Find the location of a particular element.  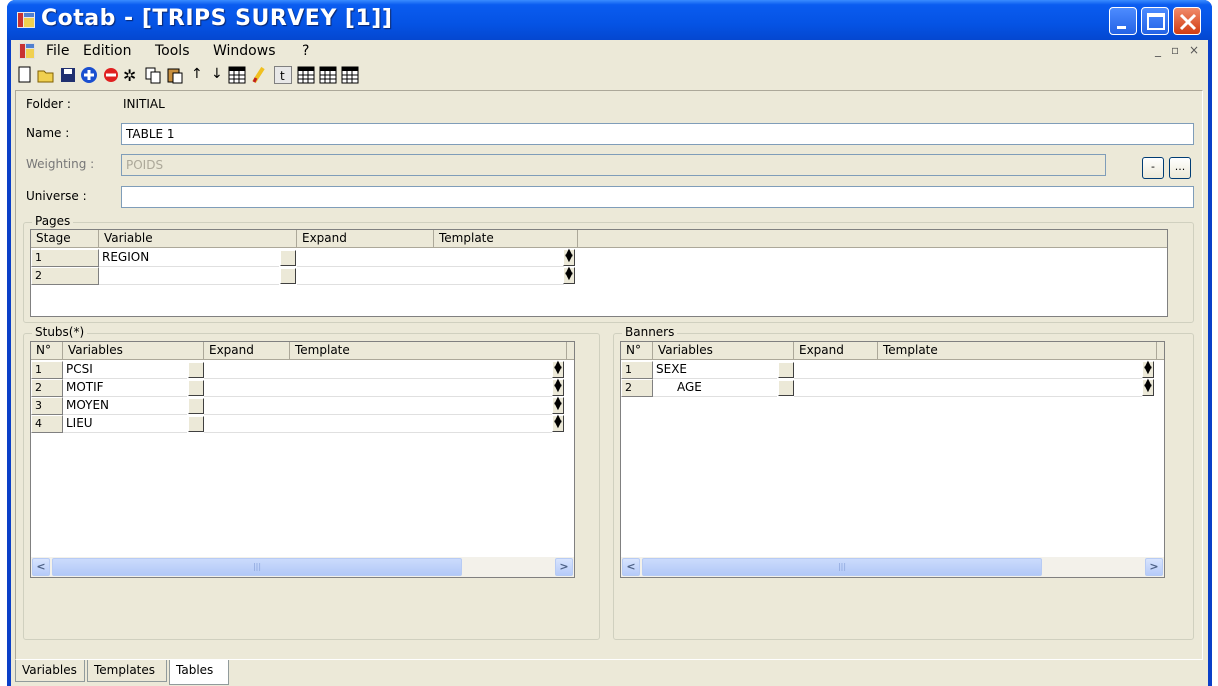

table-export-icon is located at coordinates (328, 75).